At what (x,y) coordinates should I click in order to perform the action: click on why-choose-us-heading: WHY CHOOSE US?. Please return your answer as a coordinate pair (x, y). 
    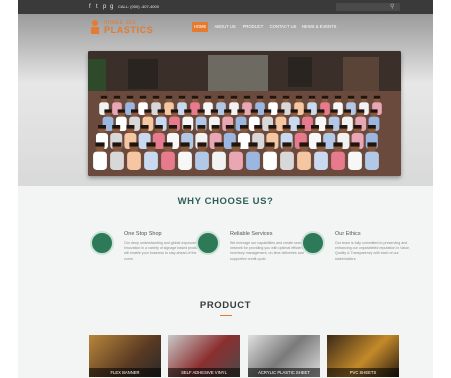
    Looking at the image, I should click on (225, 201).